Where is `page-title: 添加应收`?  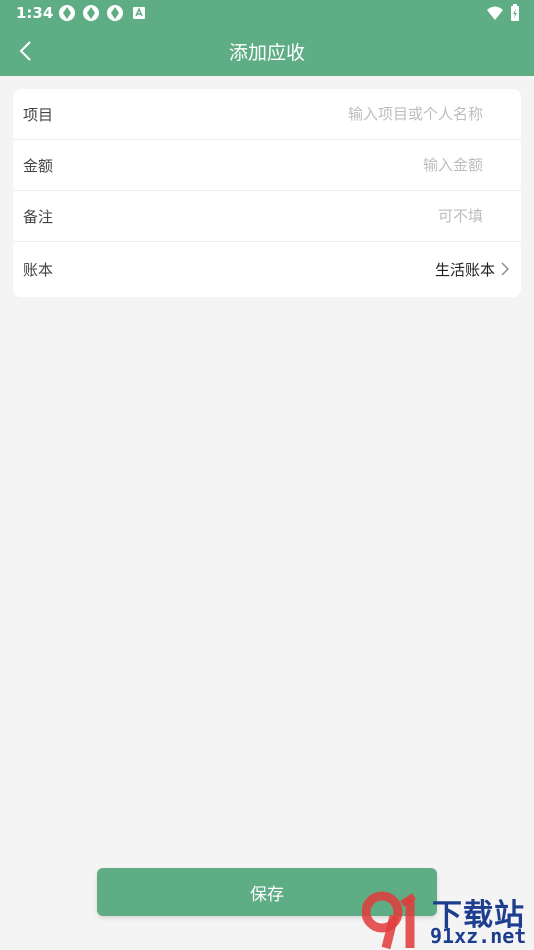 page-title: 添加应收 is located at coordinates (266, 53).